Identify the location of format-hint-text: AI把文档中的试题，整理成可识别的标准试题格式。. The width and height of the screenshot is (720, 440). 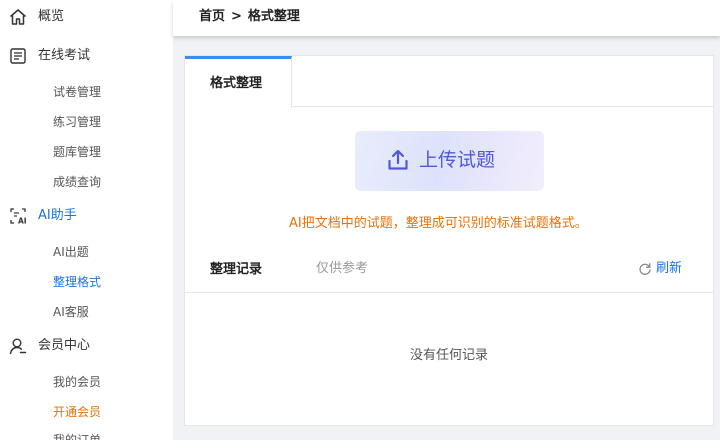
(438, 223).